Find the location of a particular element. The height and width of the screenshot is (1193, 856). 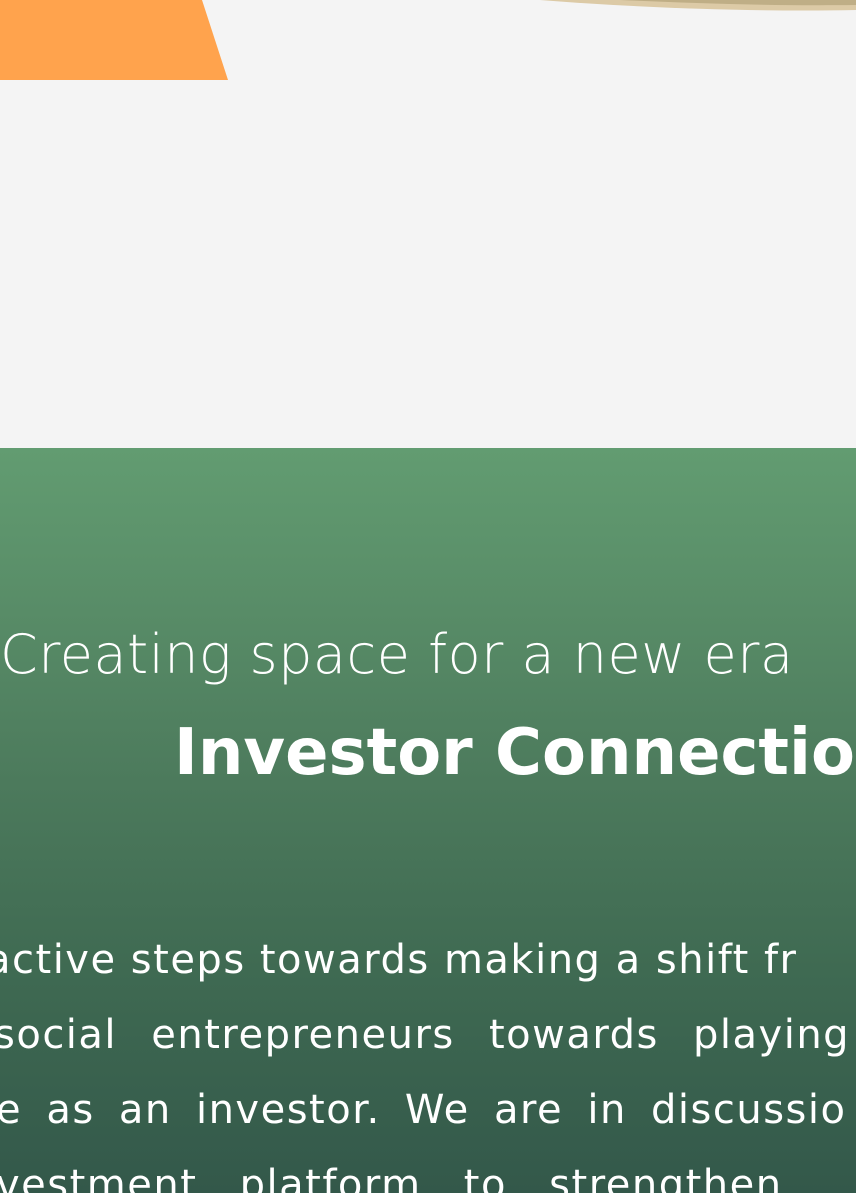

body-line: social entrepreneurs towards playing is located at coordinates (425, 1035).